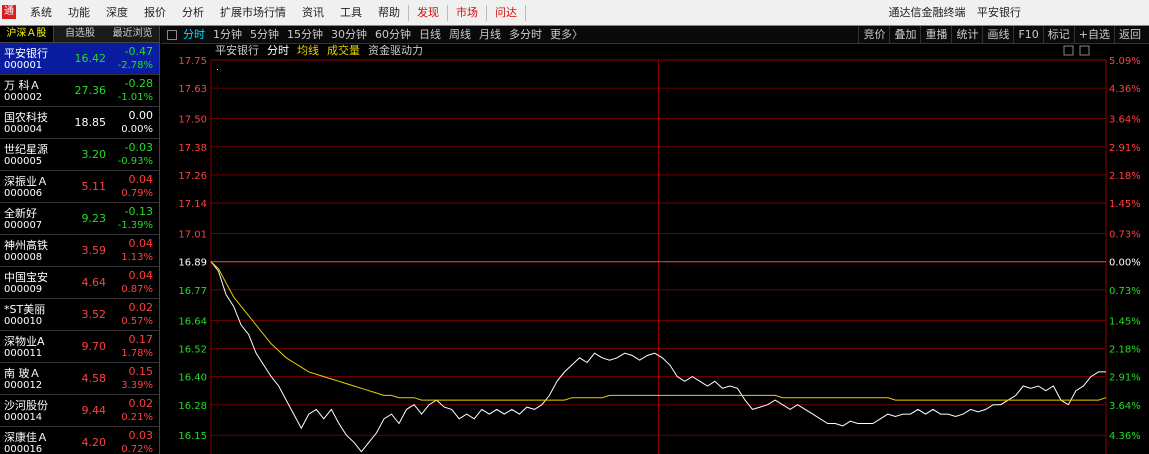 The width and height of the screenshot is (1149, 454). I want to click on chart-tool-1: 叠加, so click(904, 34).